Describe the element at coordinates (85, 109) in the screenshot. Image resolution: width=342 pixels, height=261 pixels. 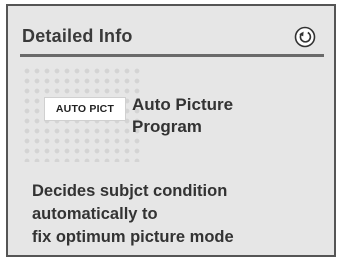
I see `mode-badge: AUTO PICT` at that location.